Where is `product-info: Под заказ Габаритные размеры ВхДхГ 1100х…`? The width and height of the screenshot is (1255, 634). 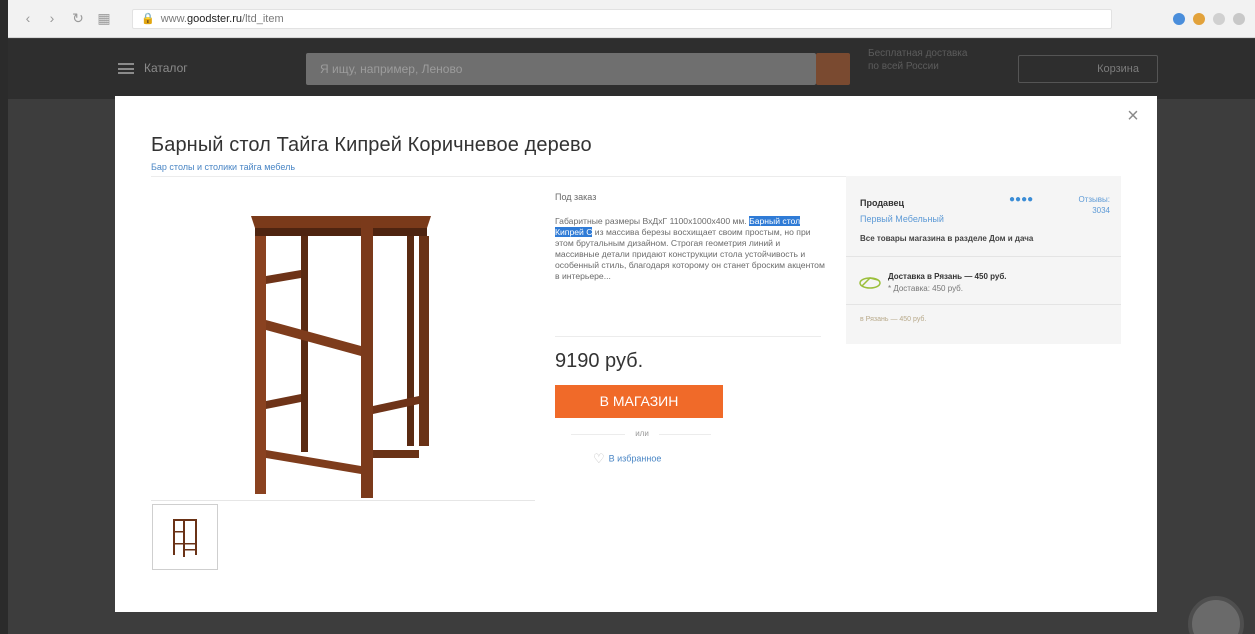 product-info: Под заказ Габаритные размеры ВхДхГ 1100х… is located at coordinates (690, 264).